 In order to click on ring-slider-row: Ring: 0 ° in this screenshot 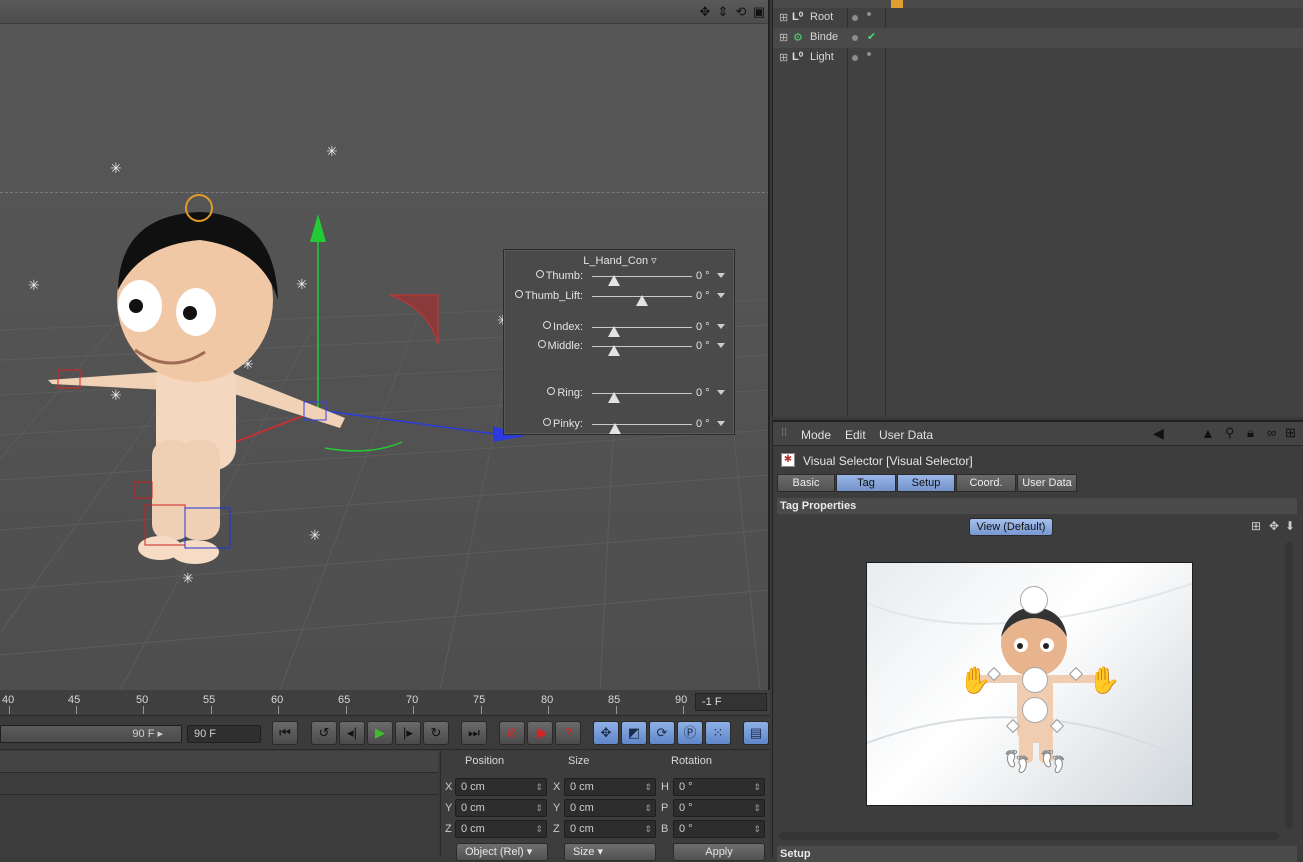, I will do `click(620, 395)`.